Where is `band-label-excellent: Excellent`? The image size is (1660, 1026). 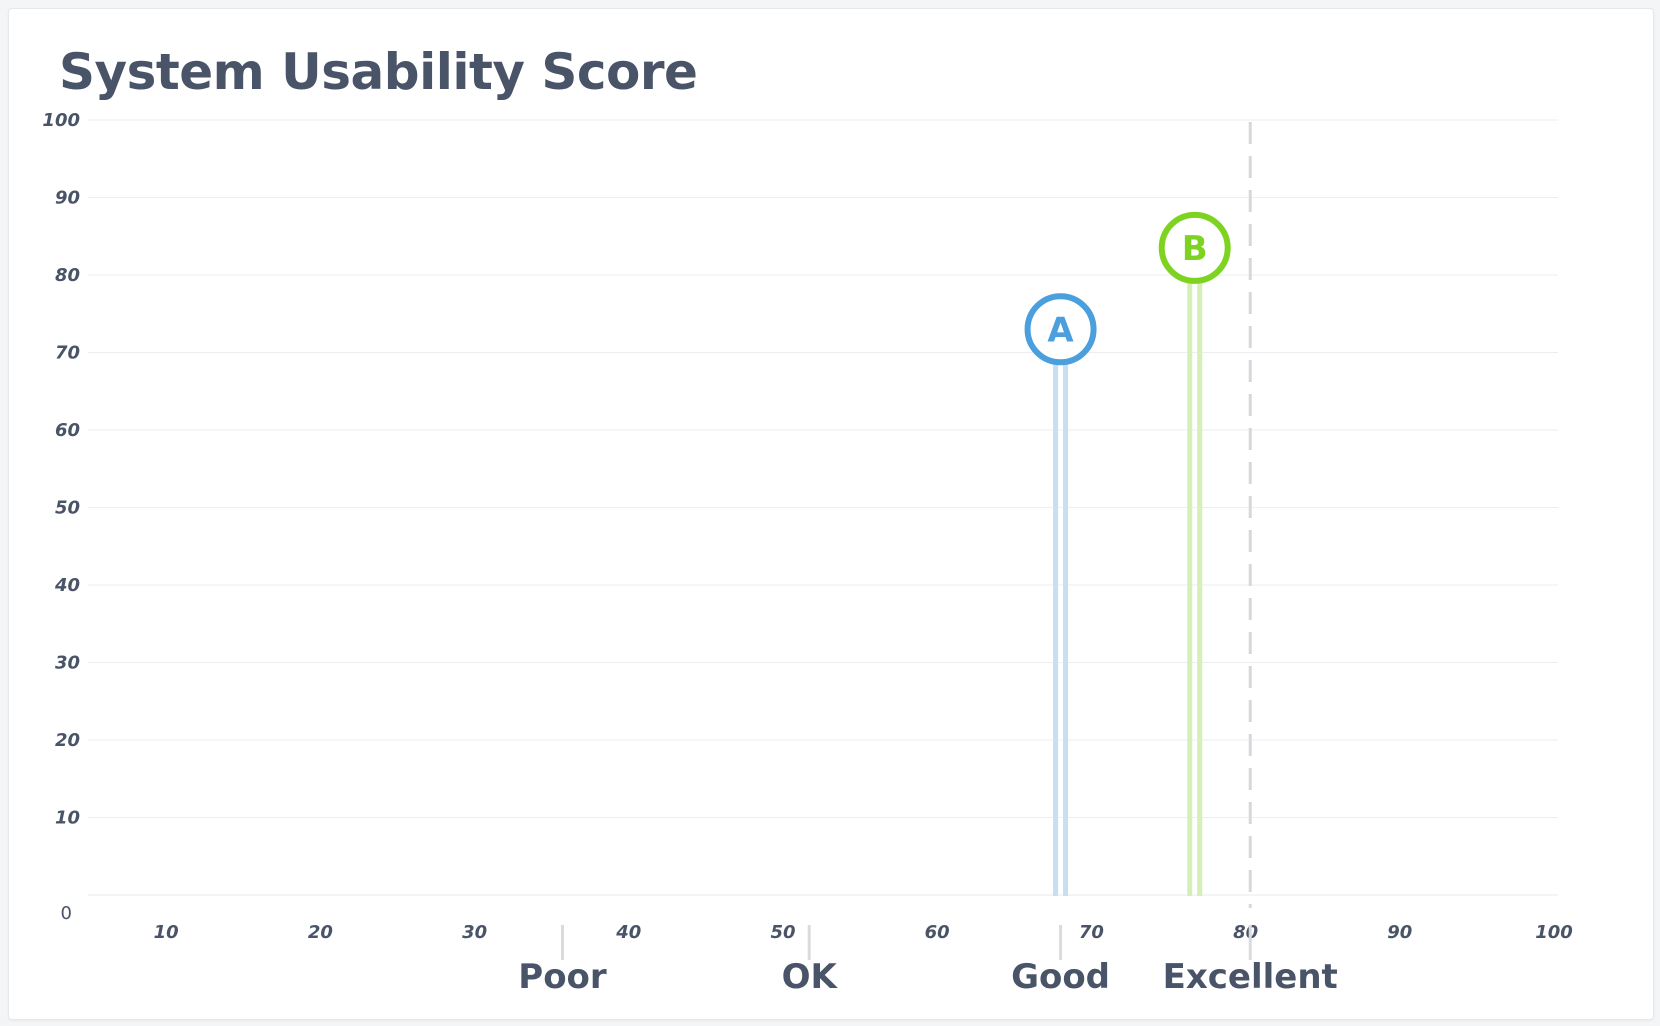
band-label-excellent: Excellent is located at coordinates (1250, 977).